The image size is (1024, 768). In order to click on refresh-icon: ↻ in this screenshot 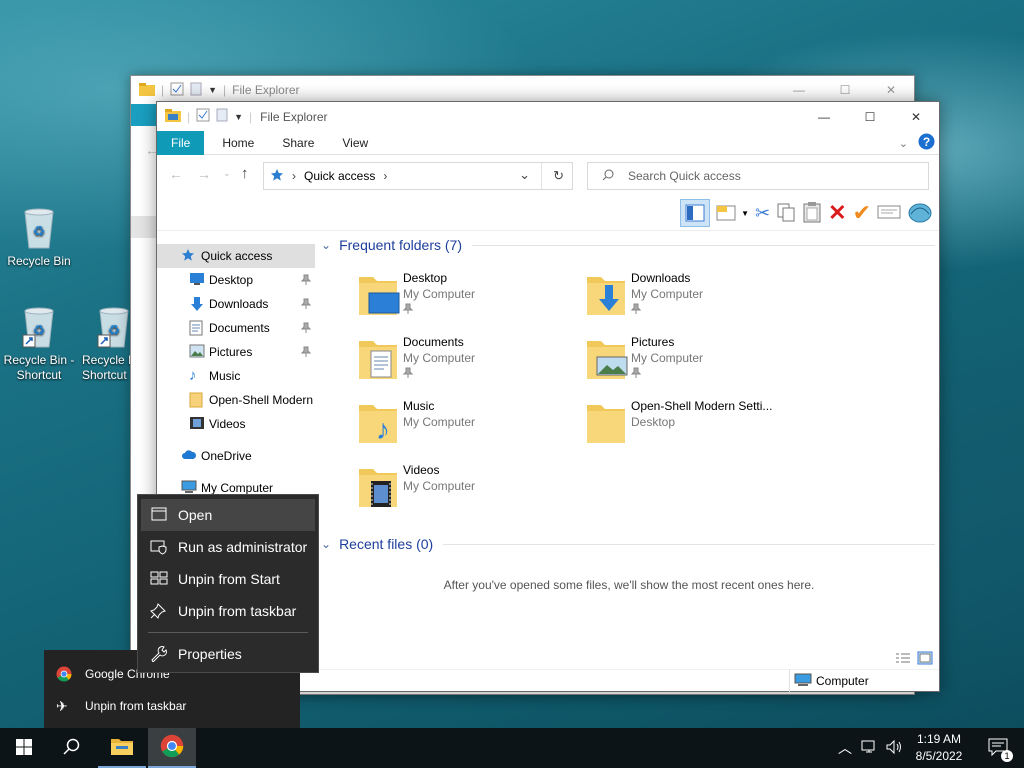, I will do `click(558, 176)`.